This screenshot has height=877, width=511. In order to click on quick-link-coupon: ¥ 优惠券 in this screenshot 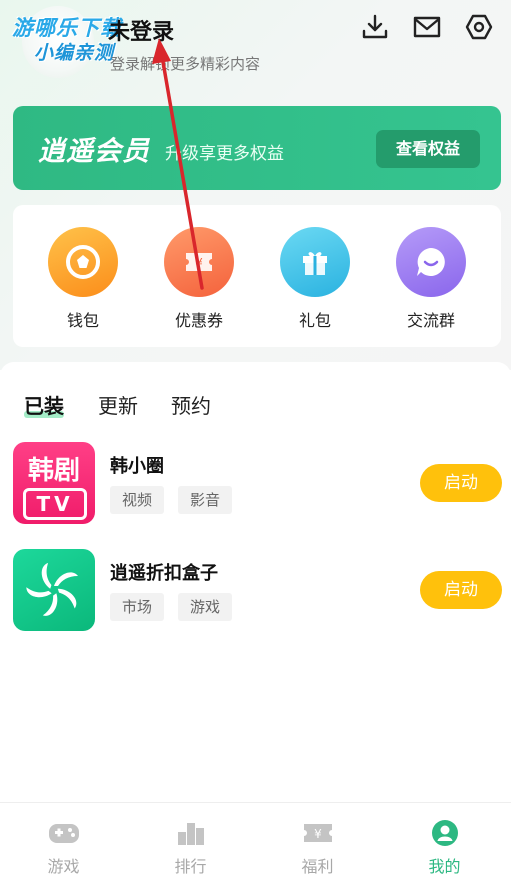, I will do `click(199, 279)`.